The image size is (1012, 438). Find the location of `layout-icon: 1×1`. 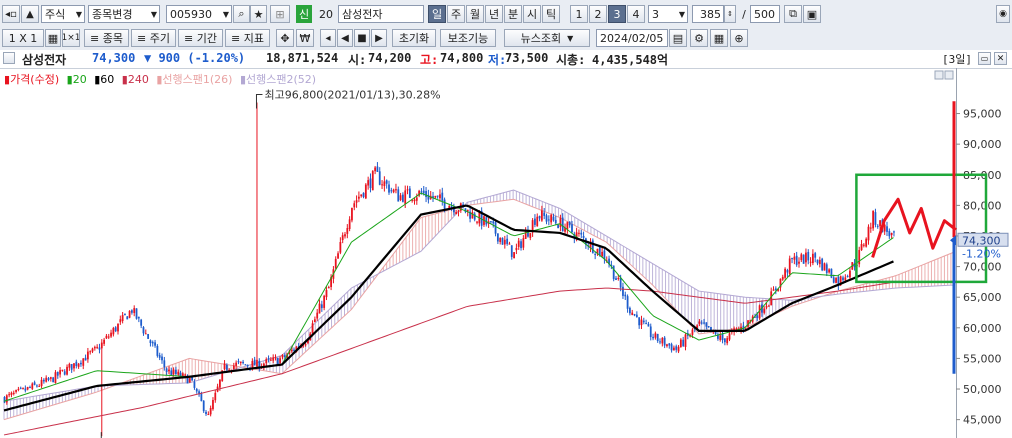

layout-icon: 1×1 is located at coordinates (71, 38).